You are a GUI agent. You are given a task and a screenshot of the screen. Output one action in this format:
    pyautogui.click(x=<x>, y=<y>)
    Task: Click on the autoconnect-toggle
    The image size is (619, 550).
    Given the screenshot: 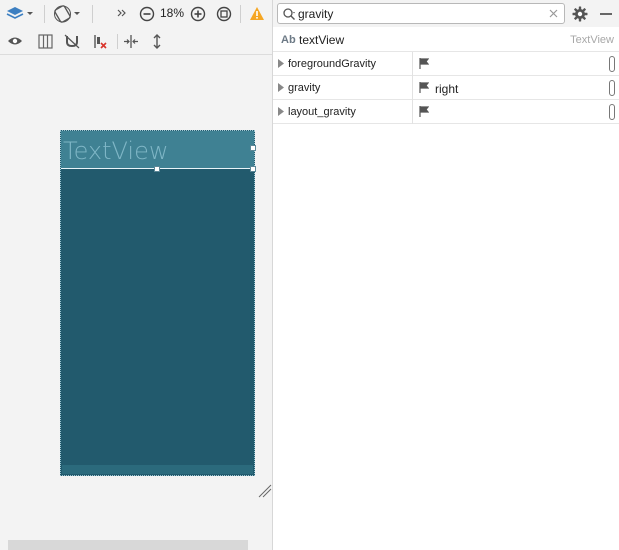 What is the action you would take?
    pyautogui.click(x=71, y=41)
    